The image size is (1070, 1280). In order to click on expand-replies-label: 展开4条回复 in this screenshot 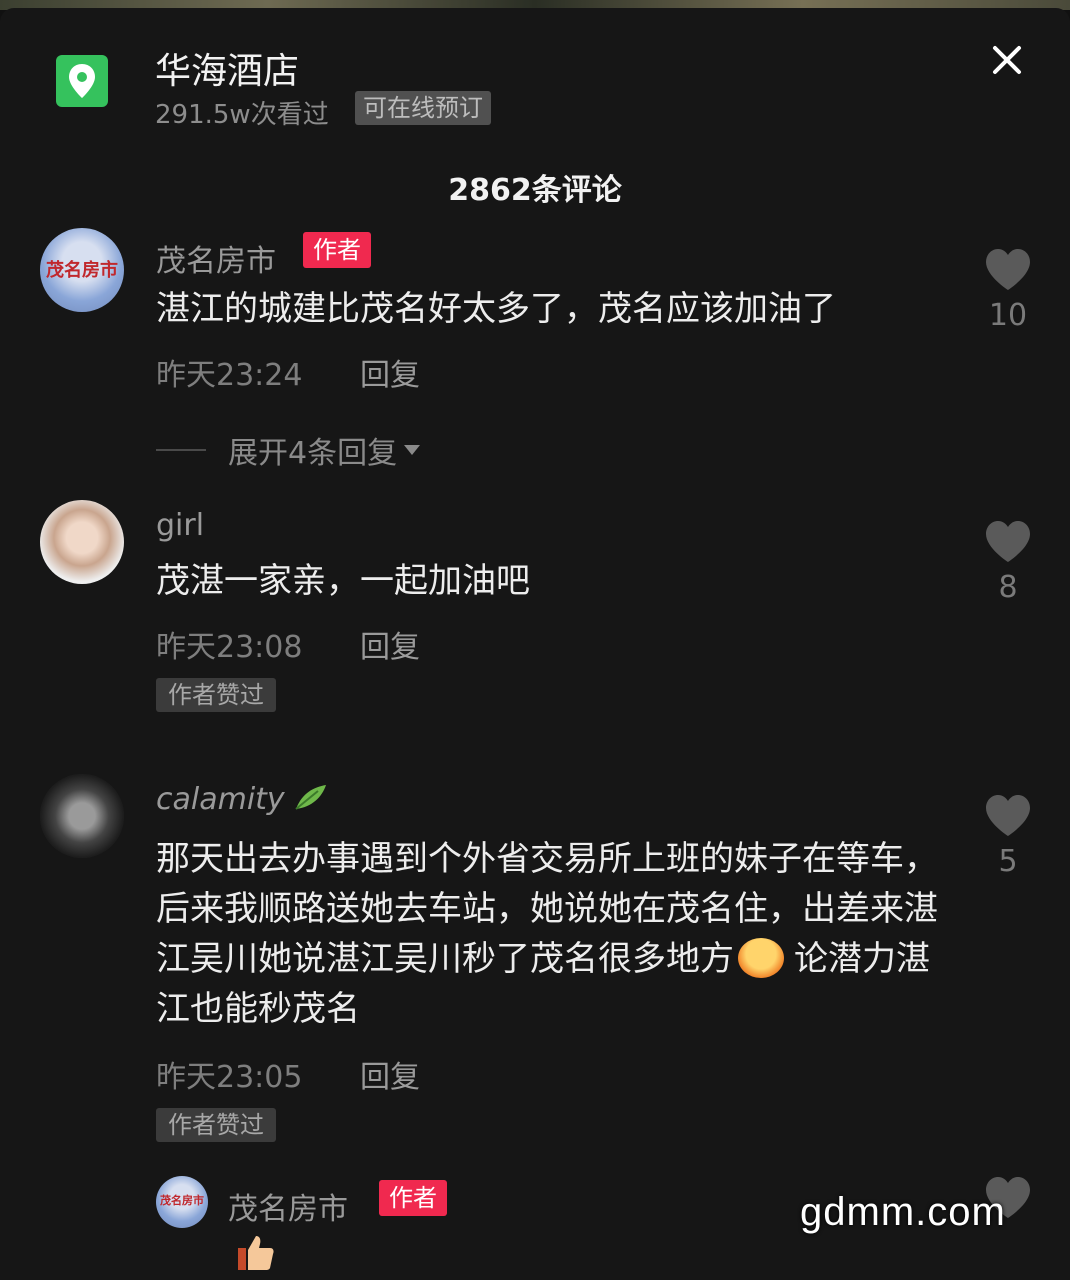, I will do `click(313, 453)`.